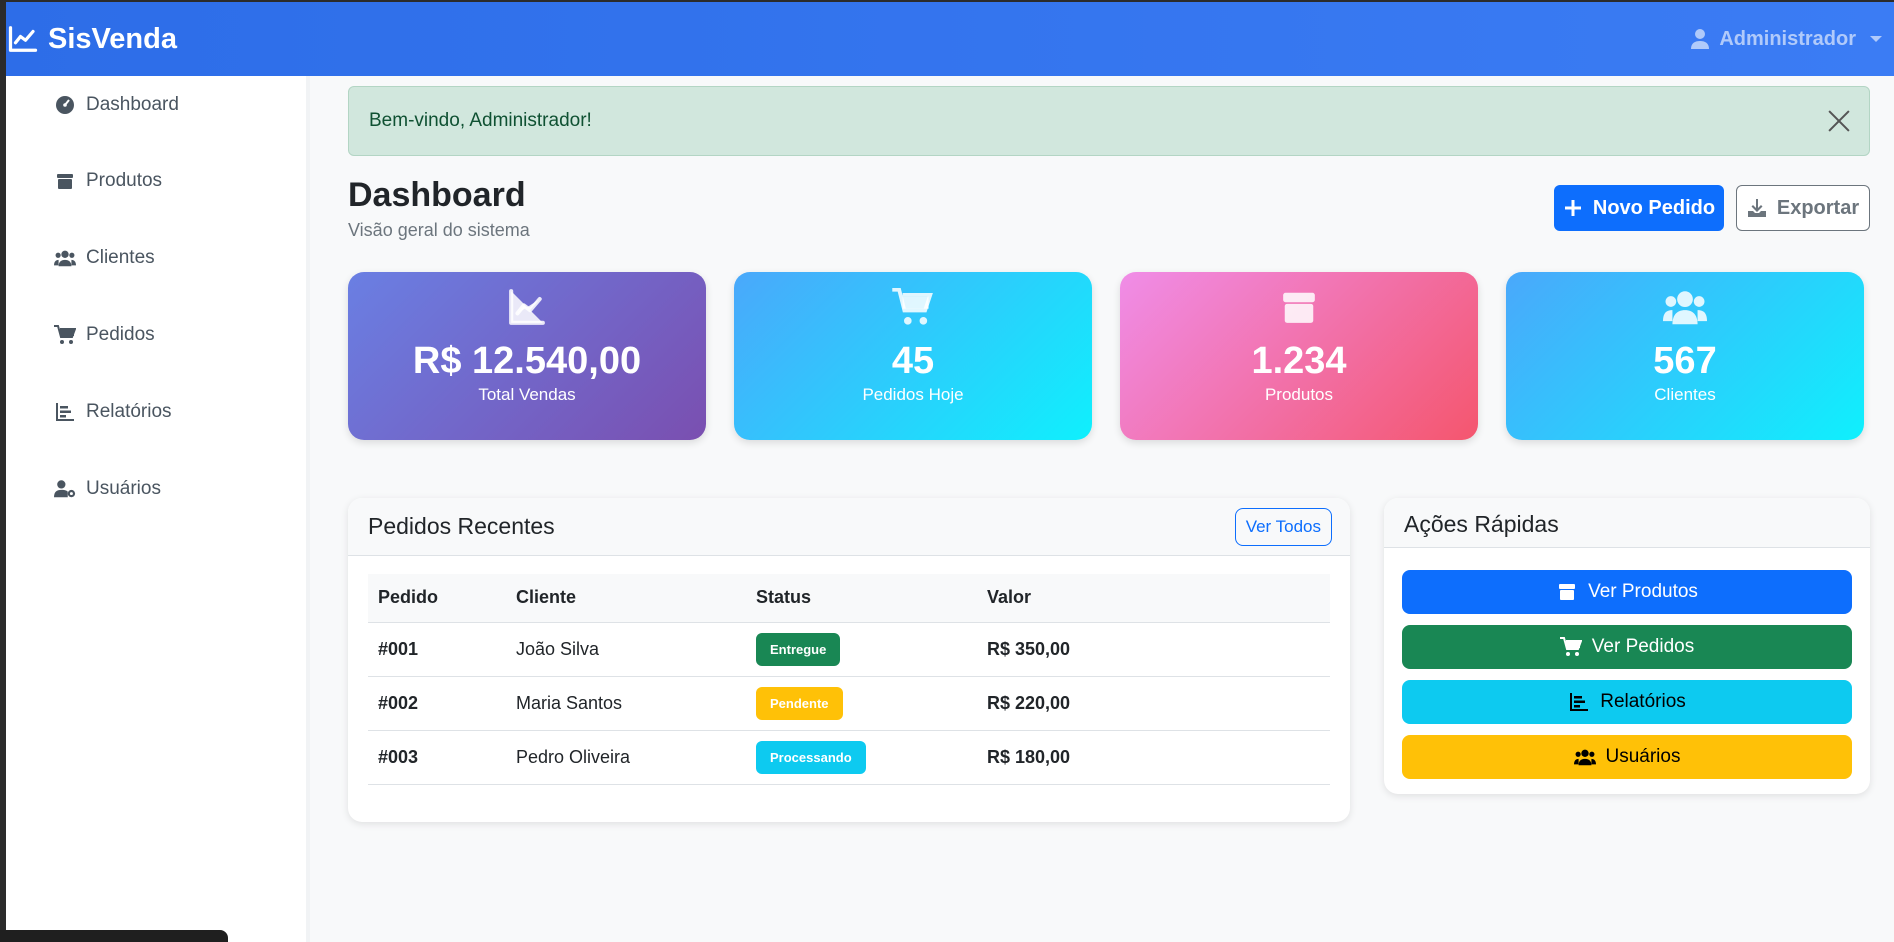 This screenshot has width=1894, height=942. Describe the element at coordinates (1299, 394) in the screenshot. I see `stat-label: Produtos` at that location.